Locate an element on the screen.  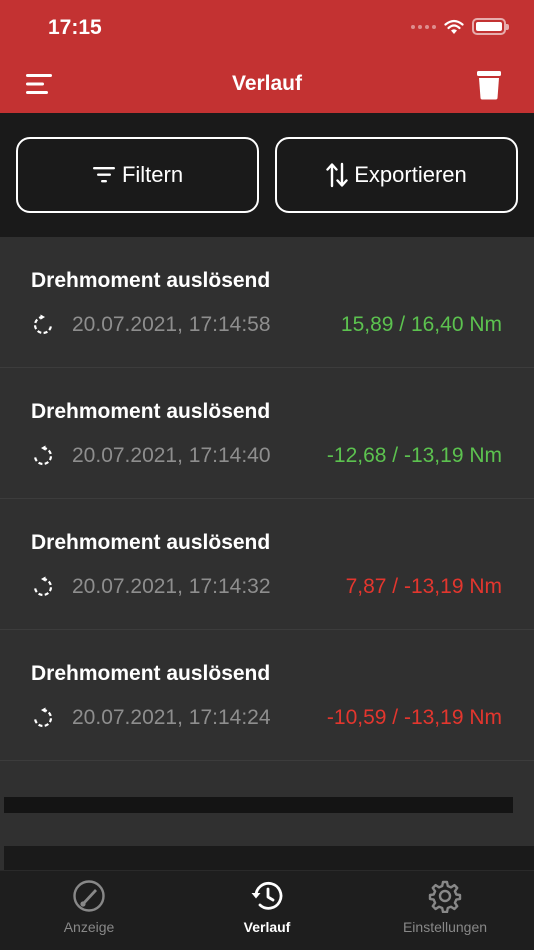
wifi-icon is located at coordinates (454, 26).